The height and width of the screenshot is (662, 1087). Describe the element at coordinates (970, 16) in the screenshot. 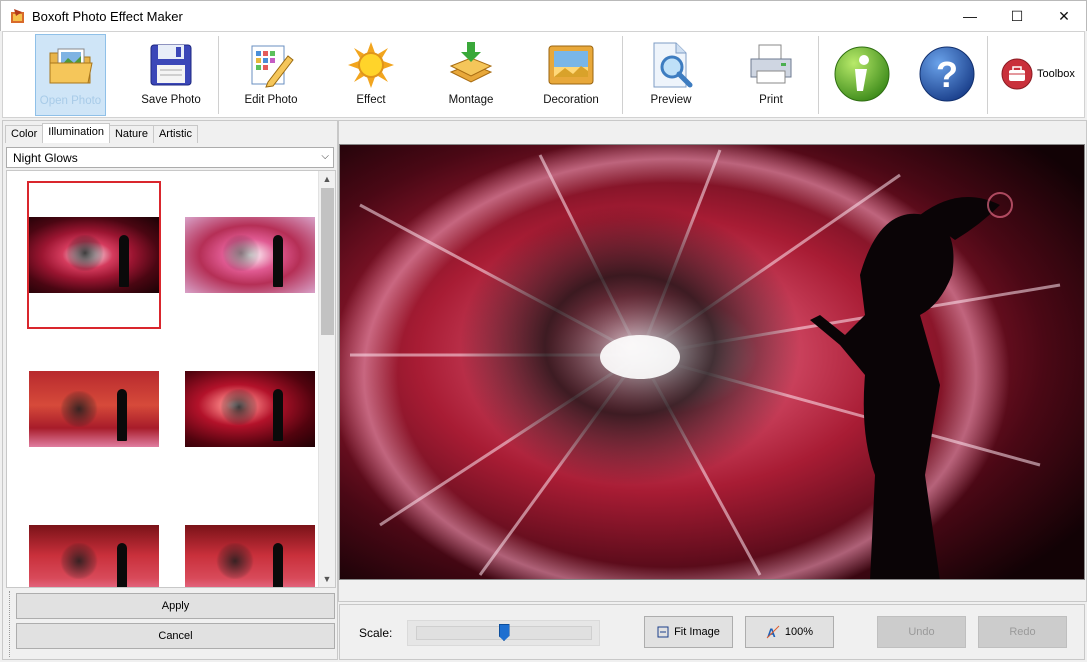

I see `minimize-button: —` at that location.